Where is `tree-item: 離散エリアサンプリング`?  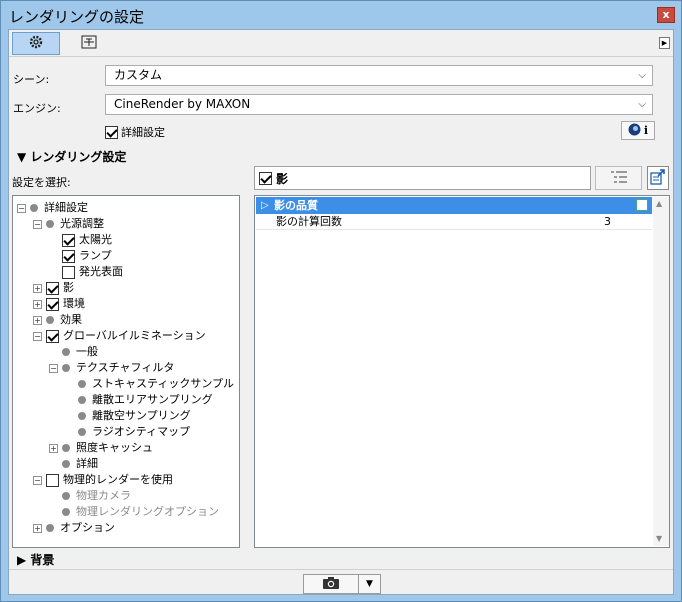
tree-item: 離散エリアサンプリング is located at coordinates (139, 400).